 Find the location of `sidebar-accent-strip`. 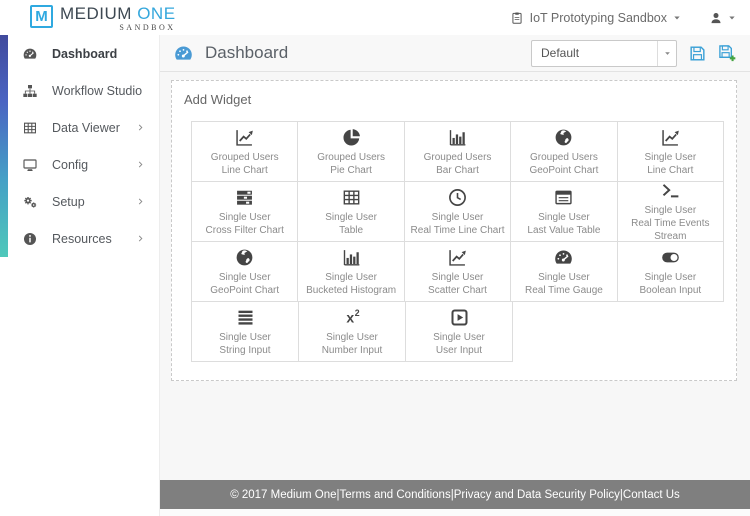

sidebar-accent-strip is located at coordinates (4, 146).